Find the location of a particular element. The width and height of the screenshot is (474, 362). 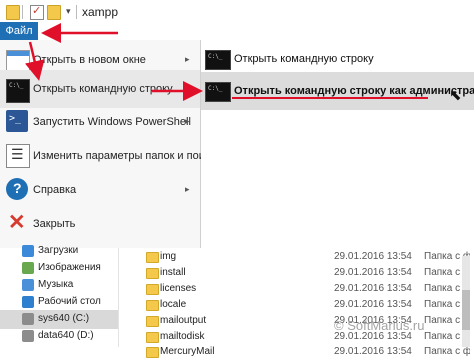

nav-item-label: Загрузки is located at coordinates (58, 250).